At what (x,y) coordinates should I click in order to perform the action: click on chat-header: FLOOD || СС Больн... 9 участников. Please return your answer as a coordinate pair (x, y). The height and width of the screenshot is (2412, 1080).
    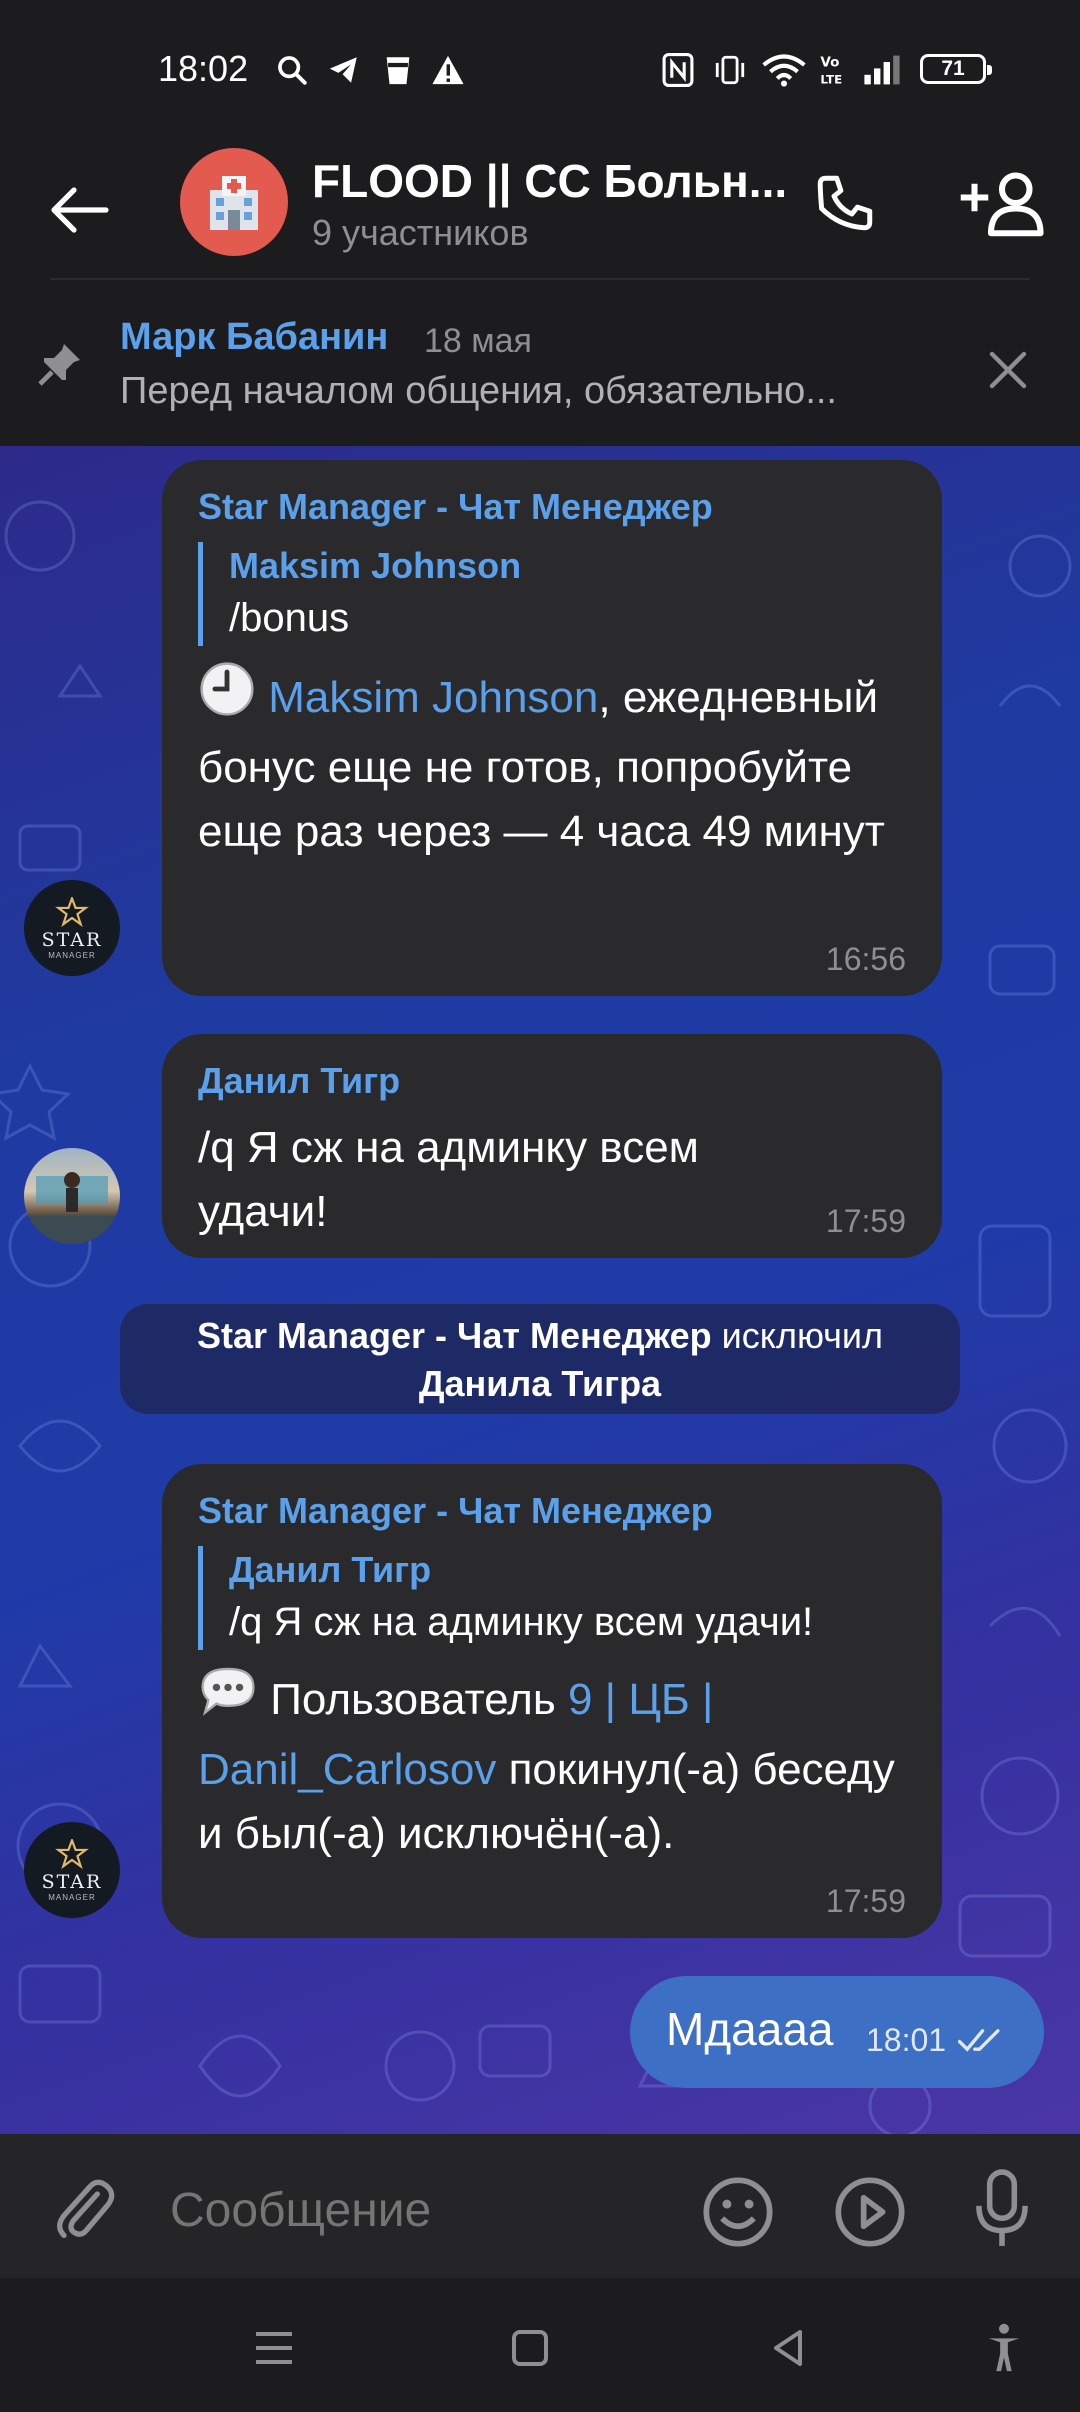
    Looking at the image, I should click on (540, 210).